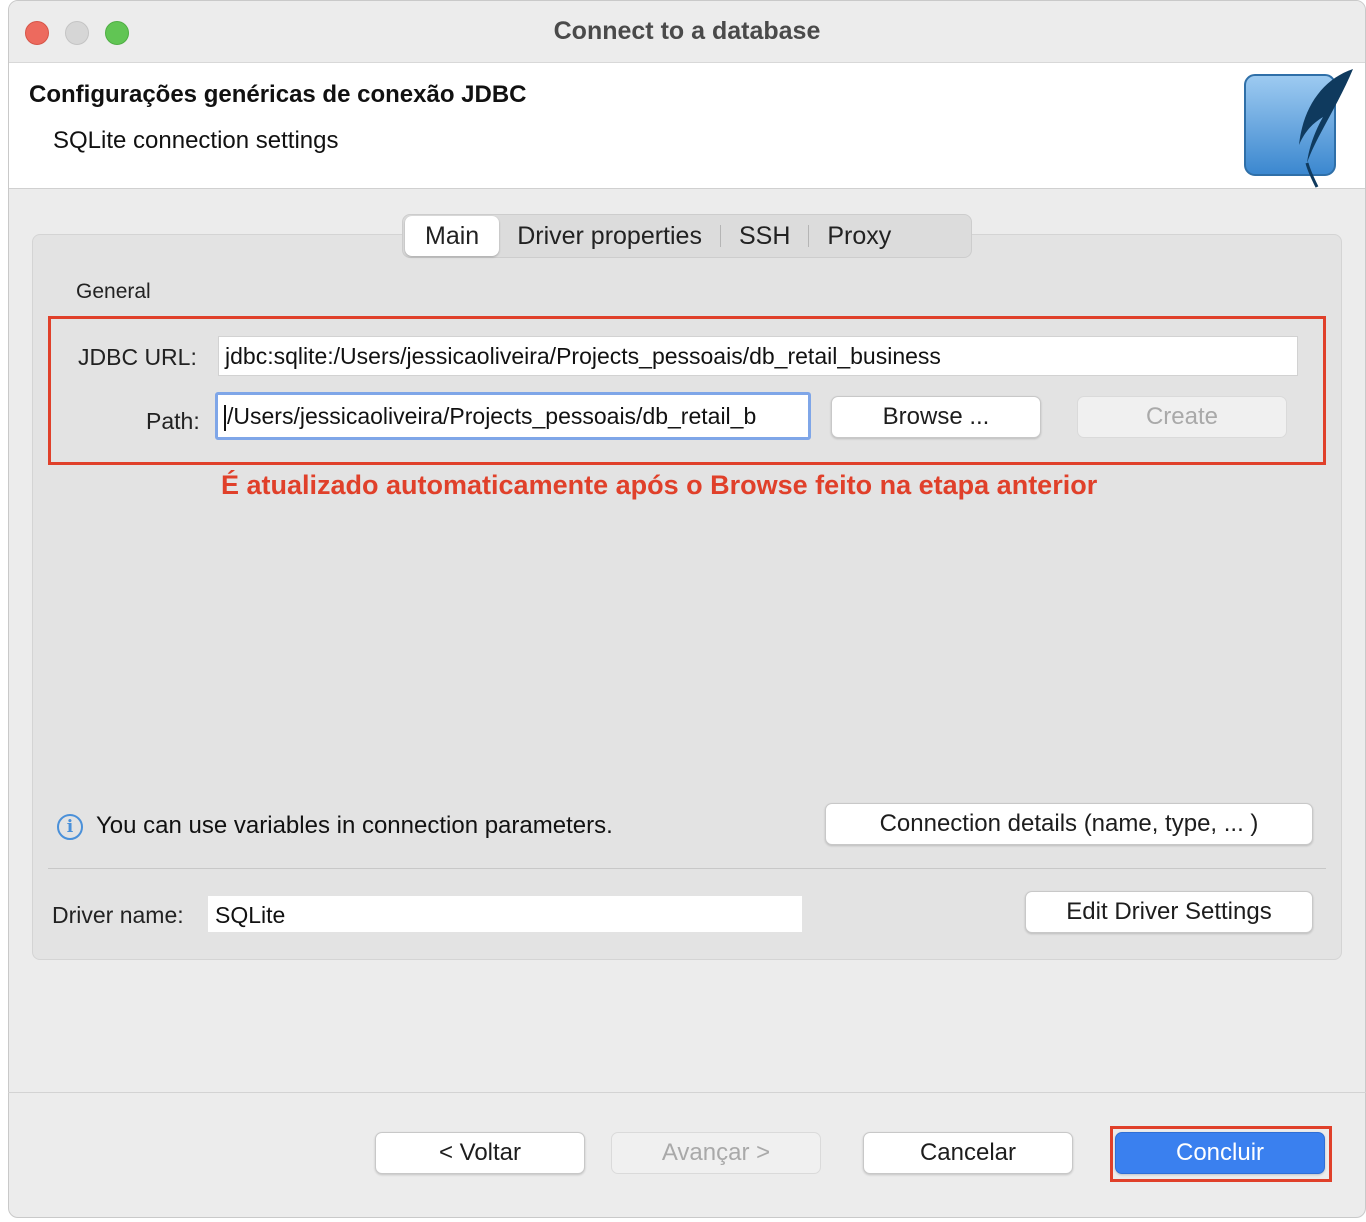  Describe the element at coordinates (113, 291) in the screenshot. I see `general-section-label: General` at that location.